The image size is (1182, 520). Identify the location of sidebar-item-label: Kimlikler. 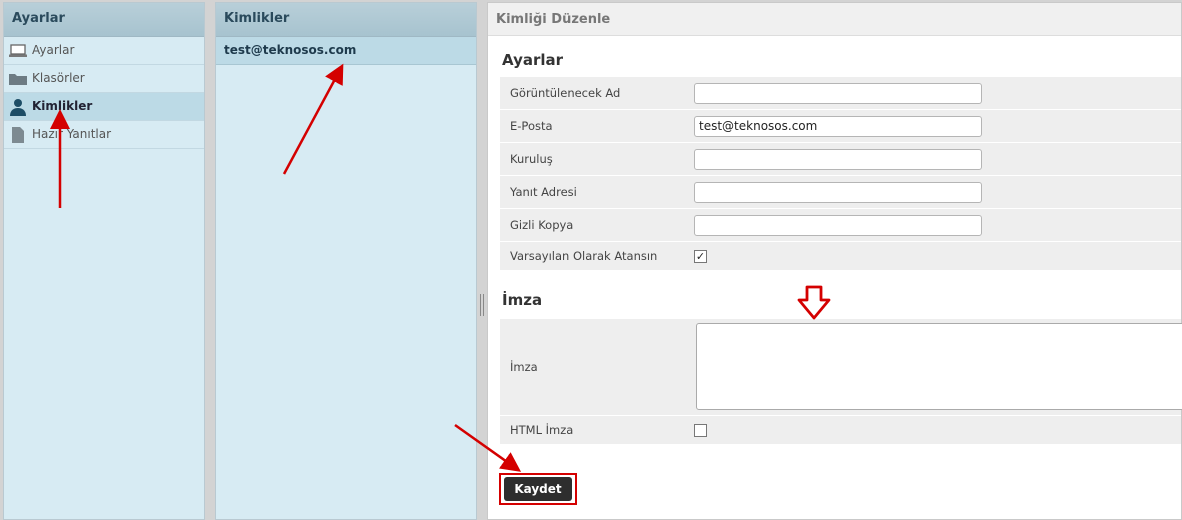
(62, 106).